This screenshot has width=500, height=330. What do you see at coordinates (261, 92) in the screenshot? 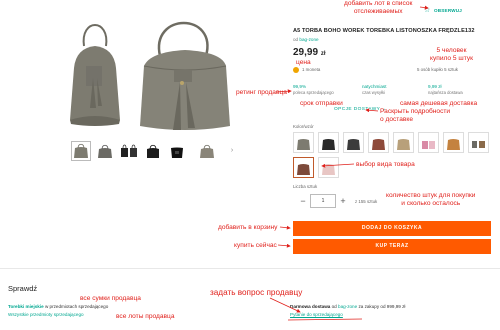
I see `annotation-rating: ретинг продавца` at bounding box center [261, 92].